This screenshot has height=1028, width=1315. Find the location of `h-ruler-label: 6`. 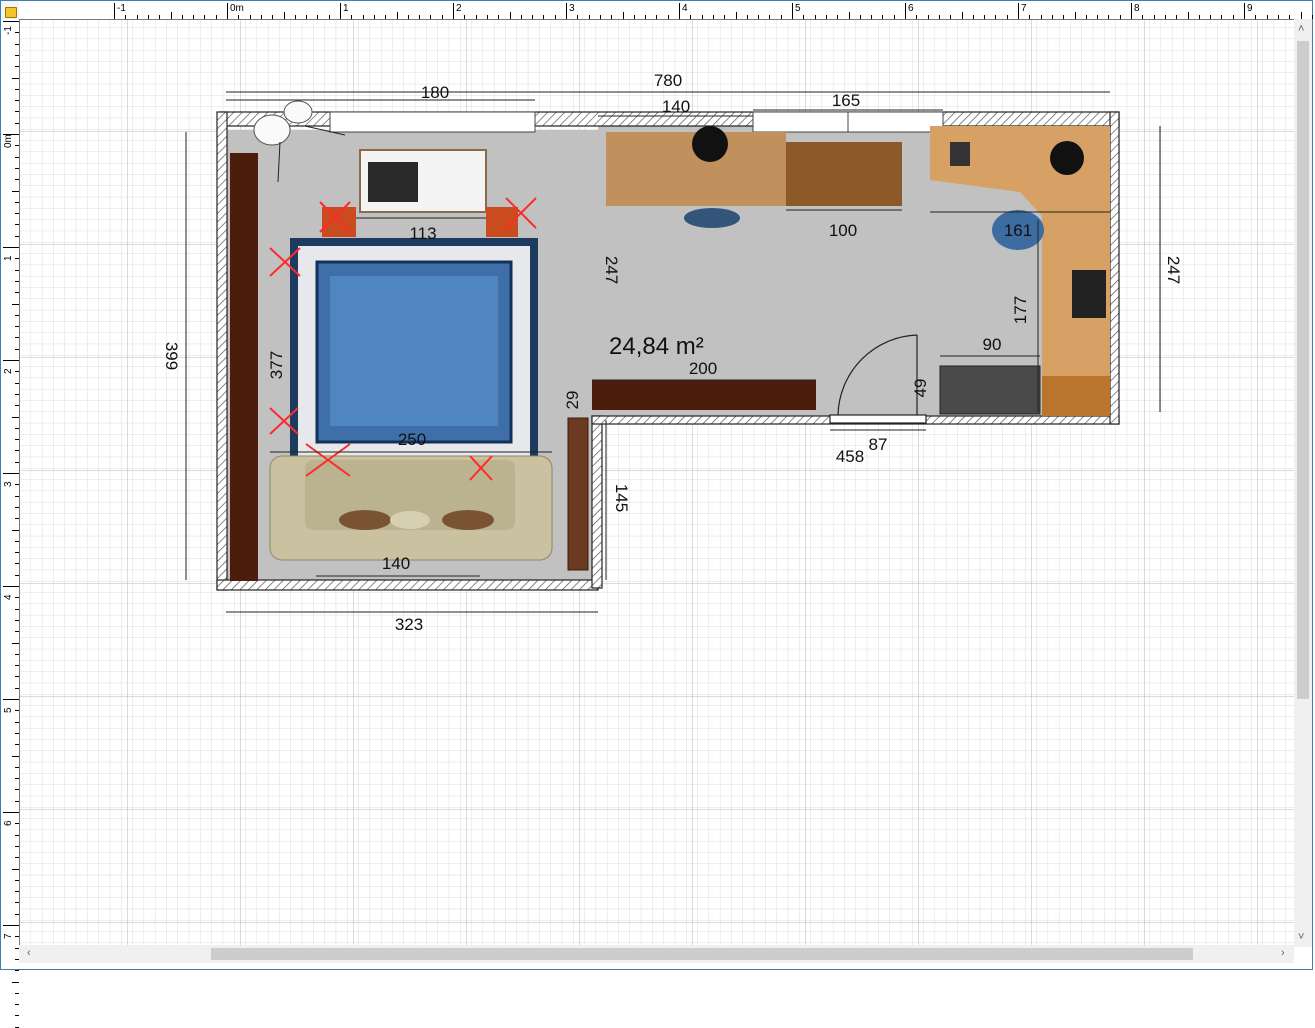

h-ruler-label: 6 is located at coordinates (911, 8).